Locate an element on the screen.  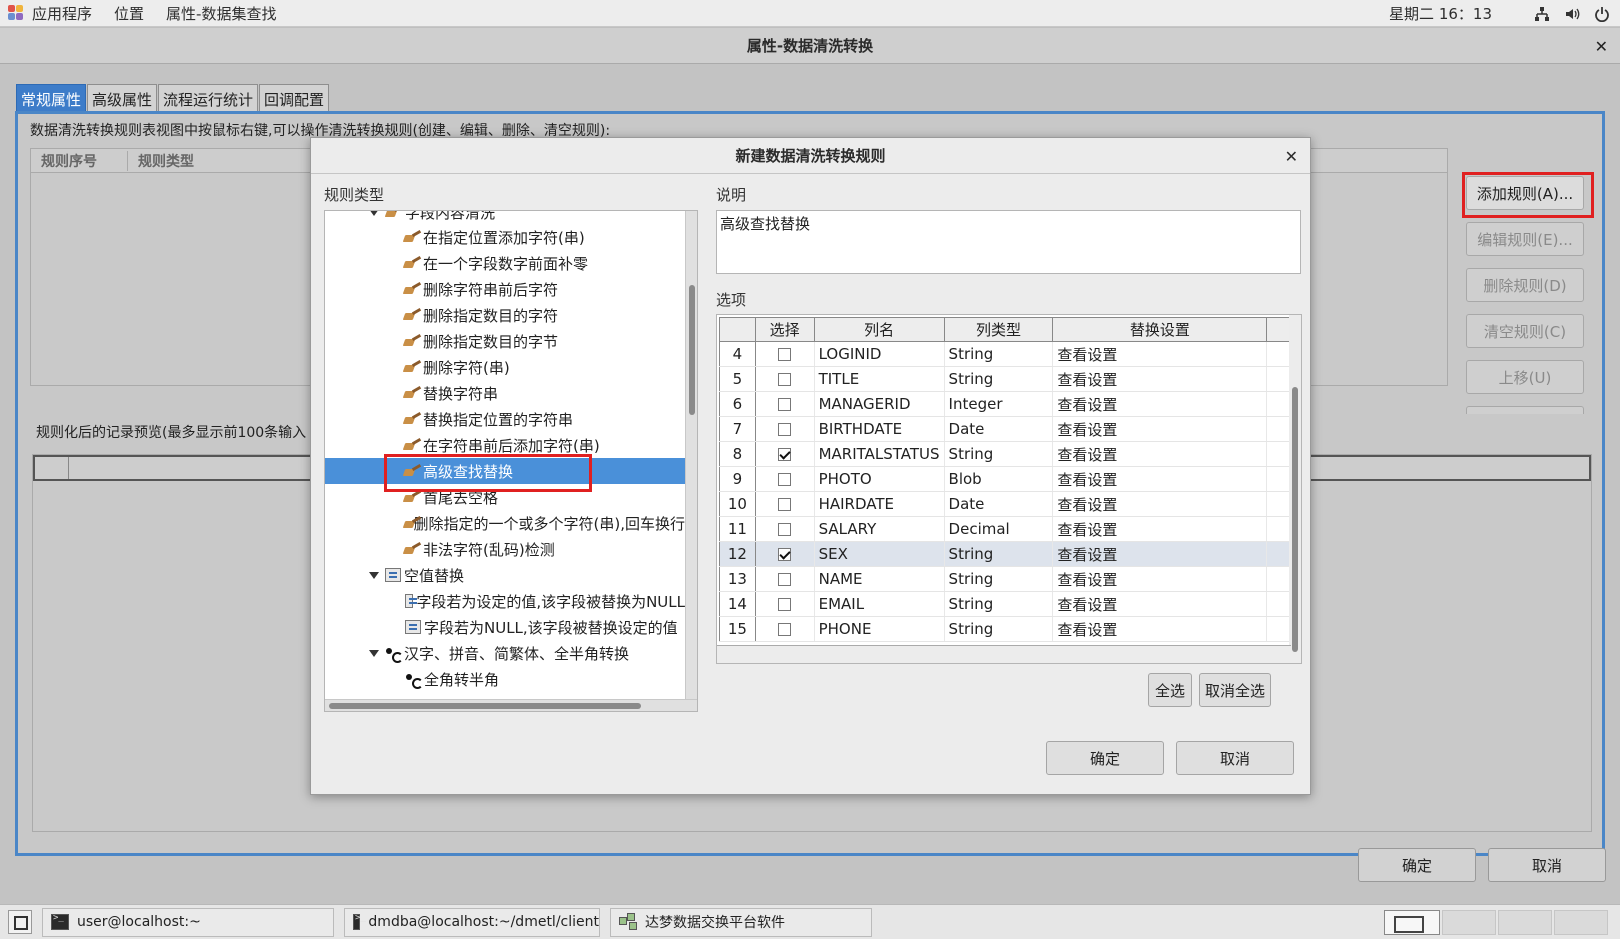
col-replace-setting: 替换设置 is located at coordinates (1160, 329).